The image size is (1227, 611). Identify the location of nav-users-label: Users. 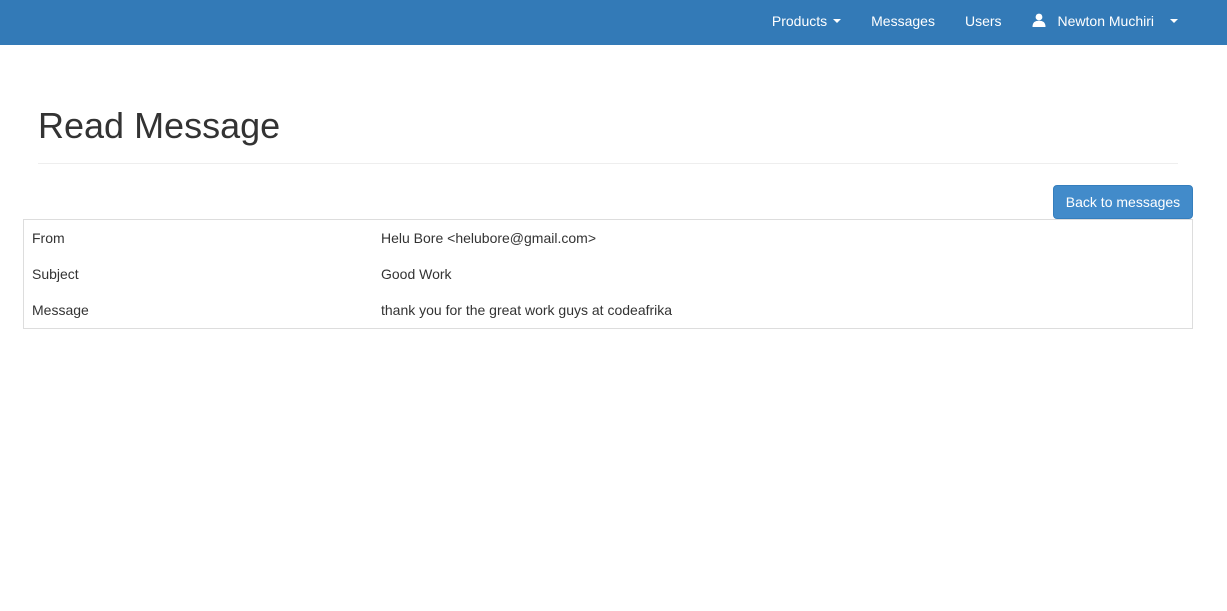
(983, 20).